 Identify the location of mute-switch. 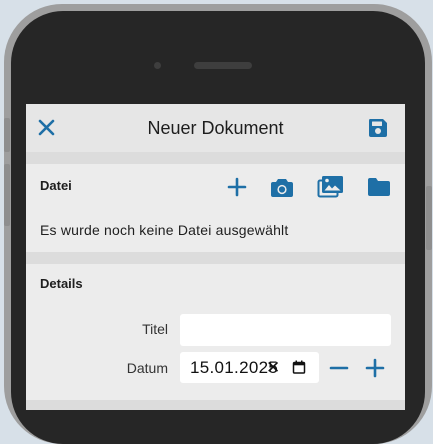
(7, 135).